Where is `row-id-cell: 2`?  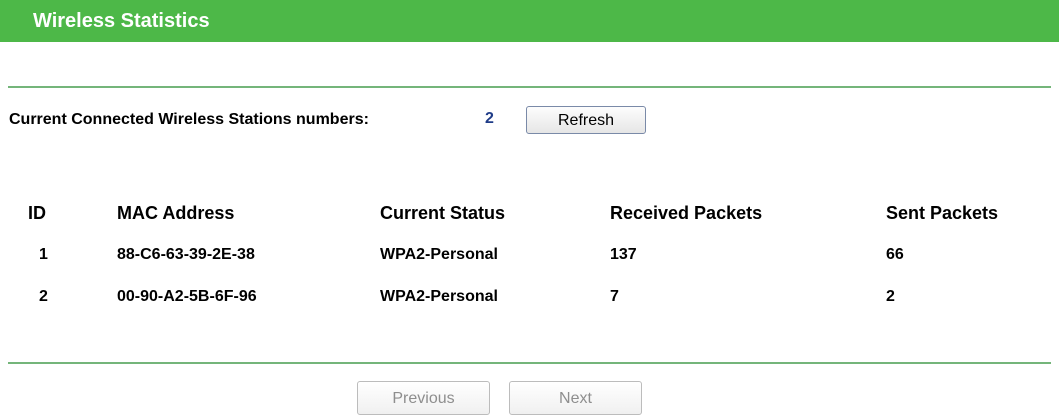 row-id-cell: 2 is located at coordinates (43, 296).